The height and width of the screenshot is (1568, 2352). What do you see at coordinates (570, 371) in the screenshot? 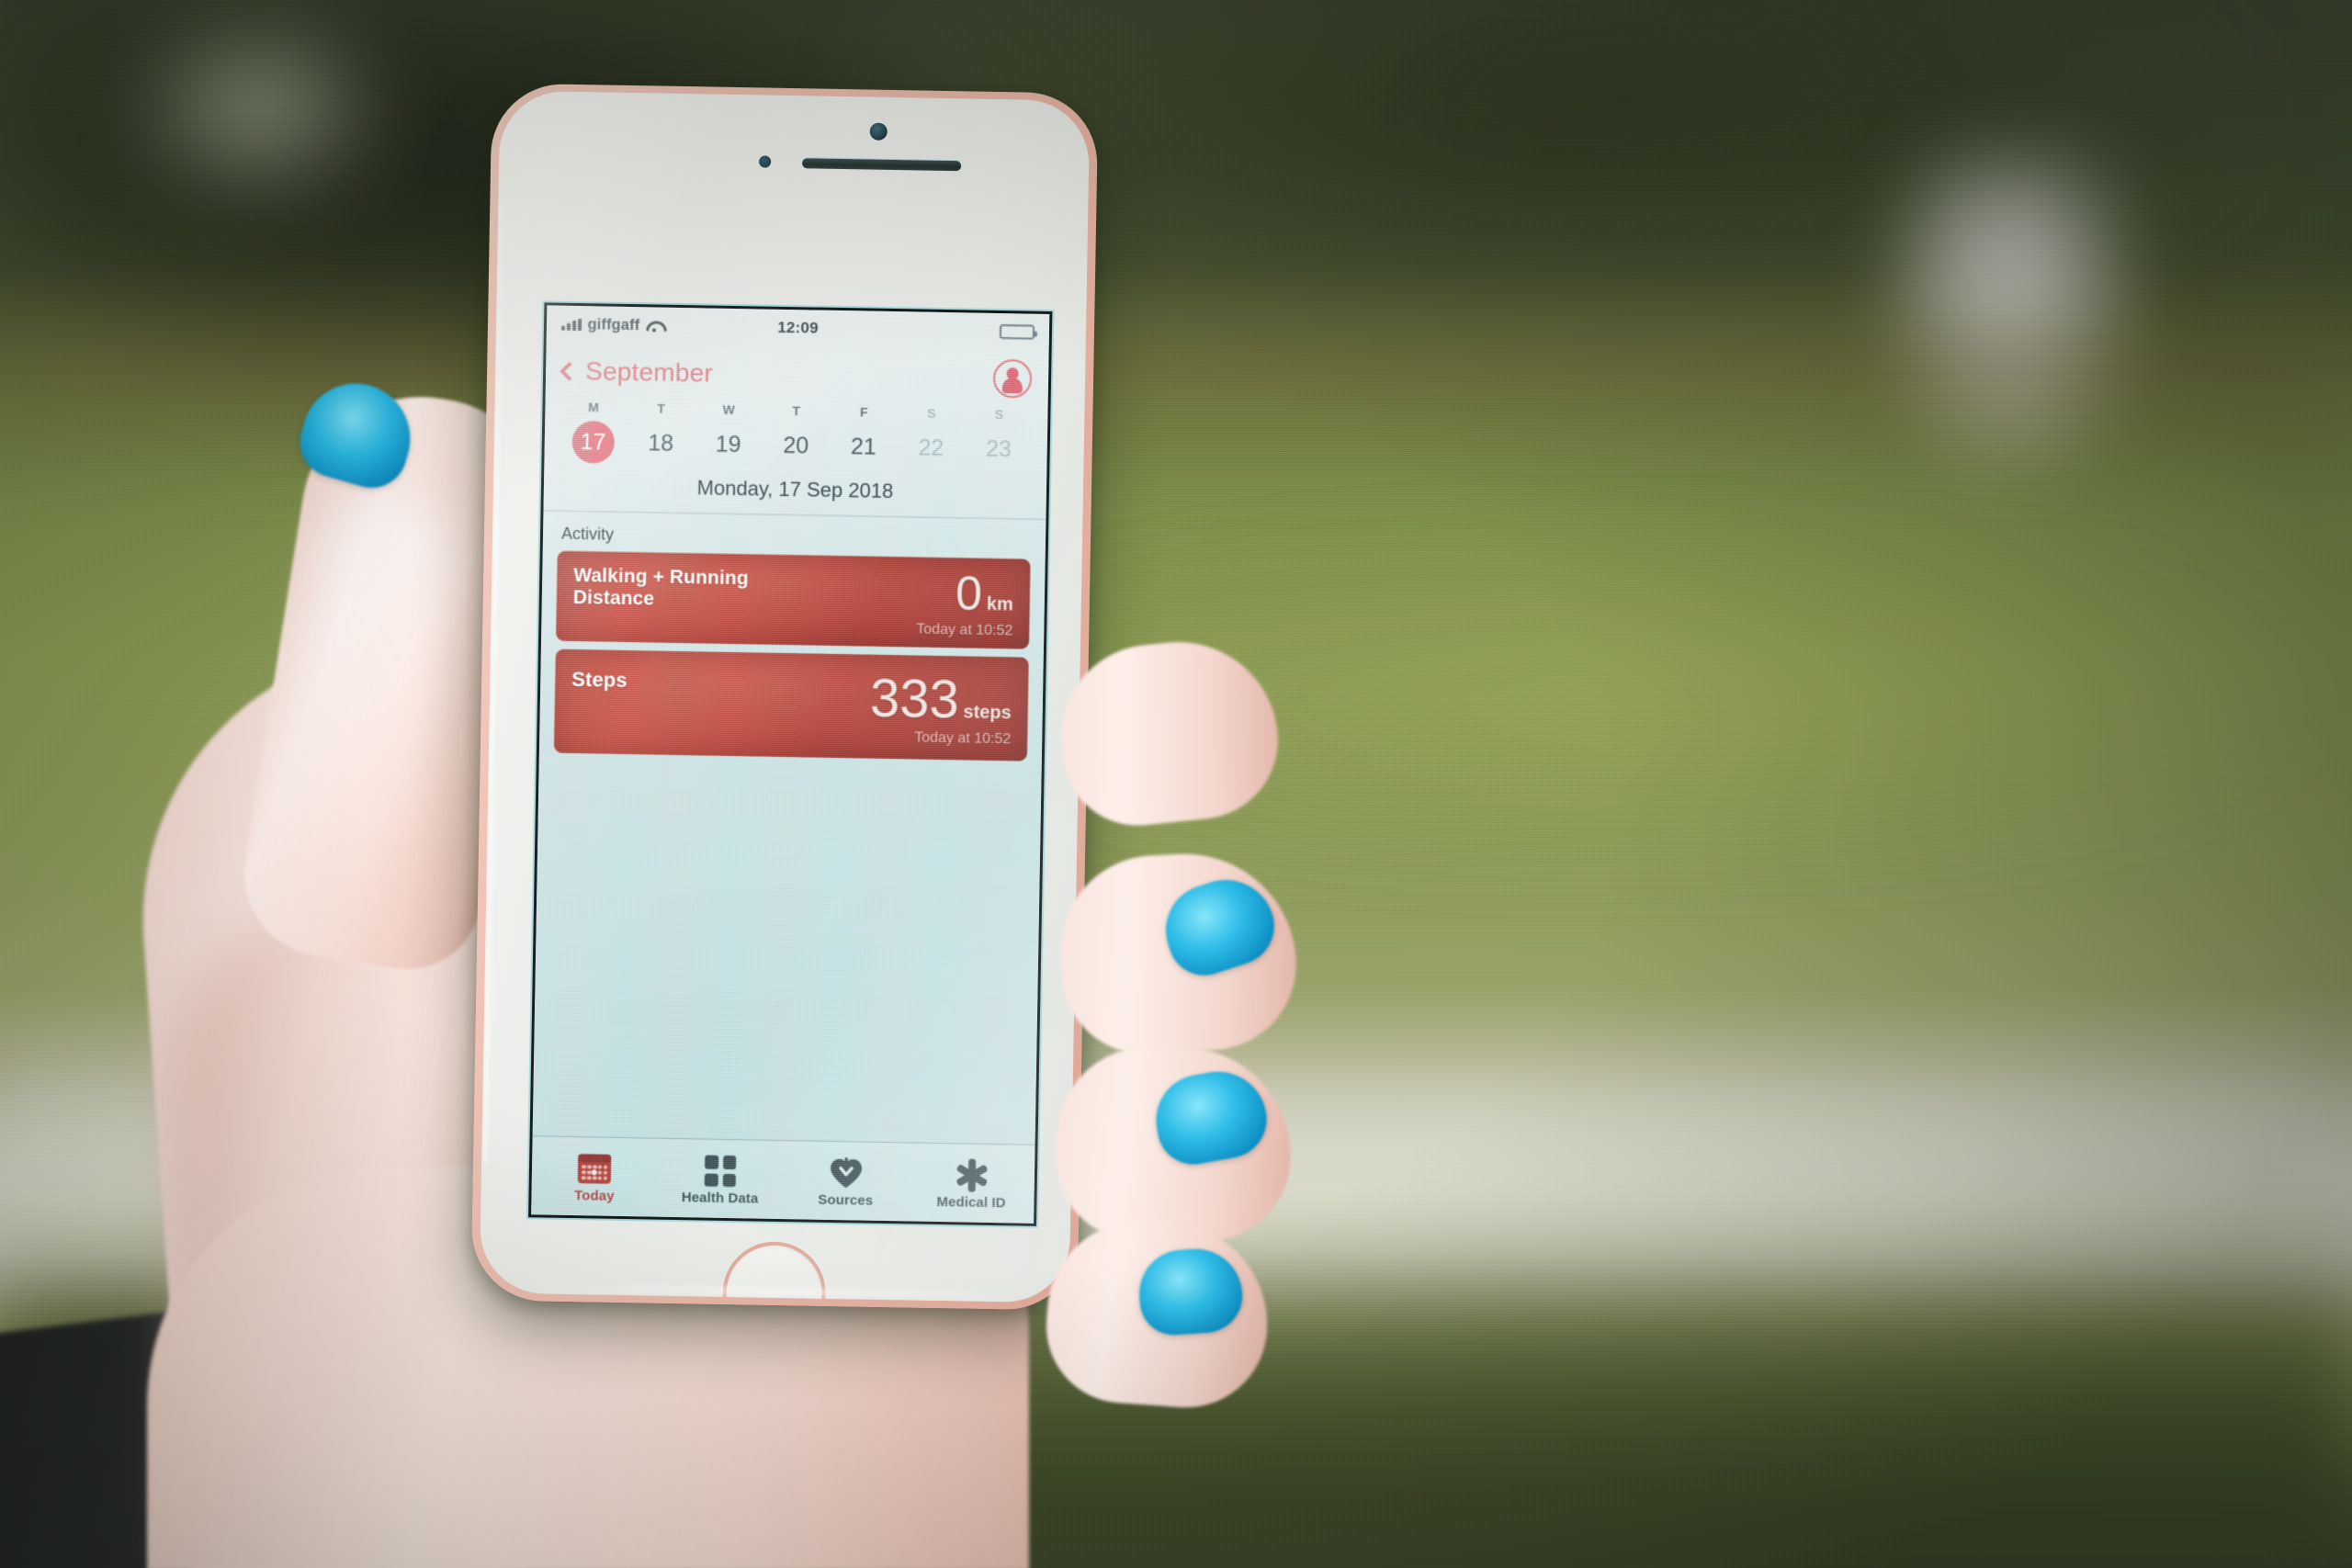
I see `chevron-left-icon` at bounding box center [570, 371].